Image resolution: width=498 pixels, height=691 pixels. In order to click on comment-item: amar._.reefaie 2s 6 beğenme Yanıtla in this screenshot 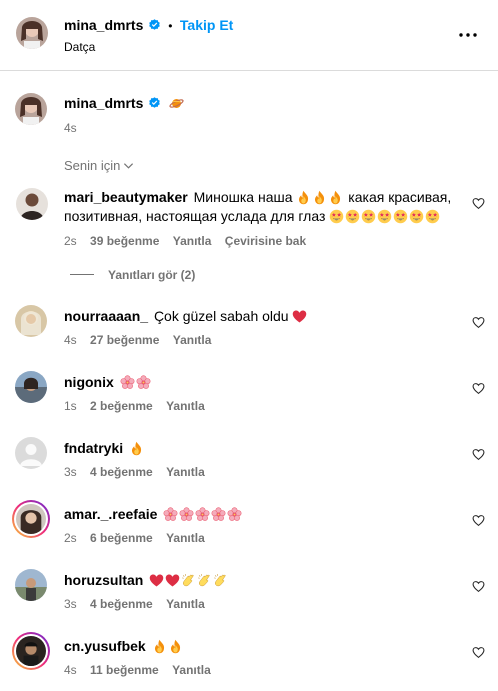, I will do `click(249, 526)`.